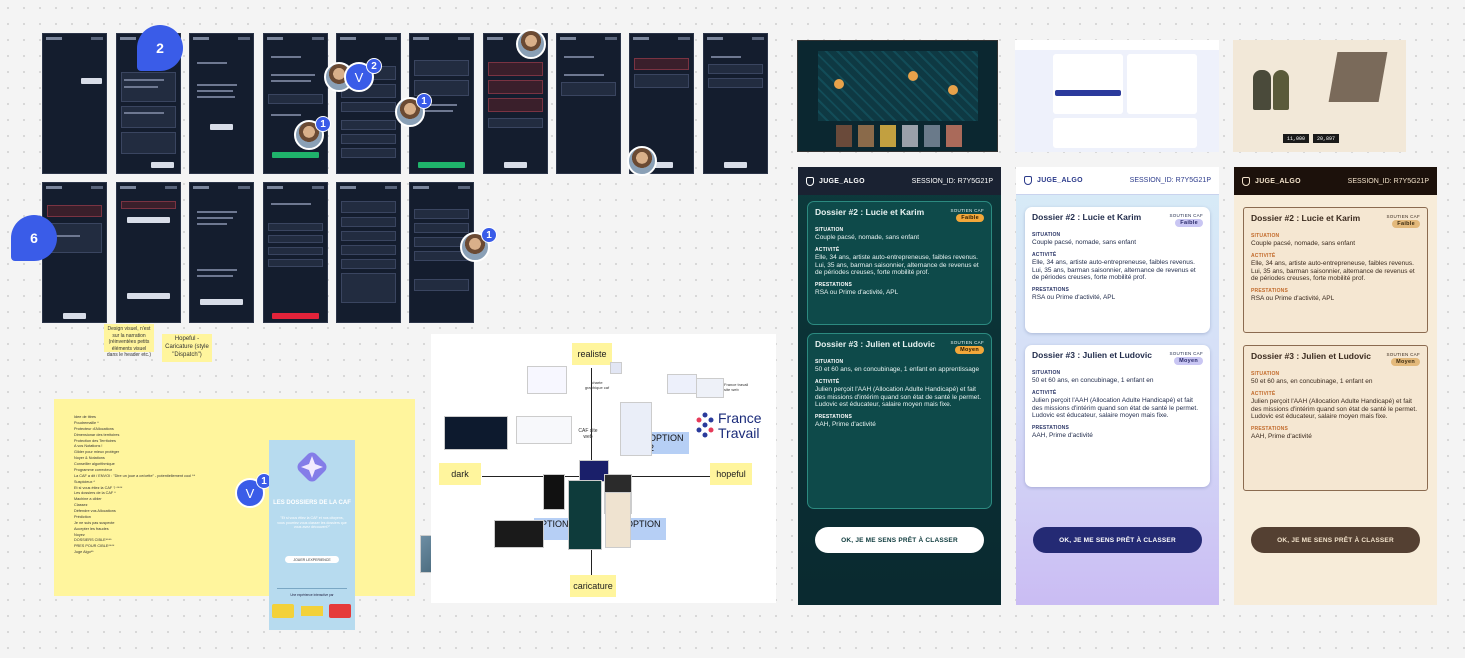 This screenshot has width=1465, height=658. I want to click on france-travail-logo-icon, so click(705, 425).